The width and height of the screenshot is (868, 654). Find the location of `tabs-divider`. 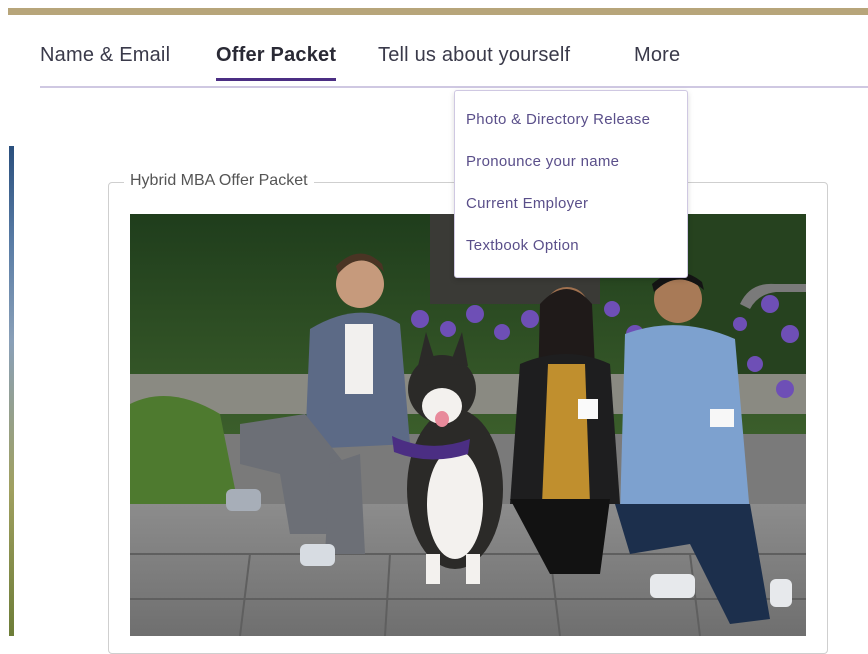

tabs-divider is located at coordinates (454, 87).